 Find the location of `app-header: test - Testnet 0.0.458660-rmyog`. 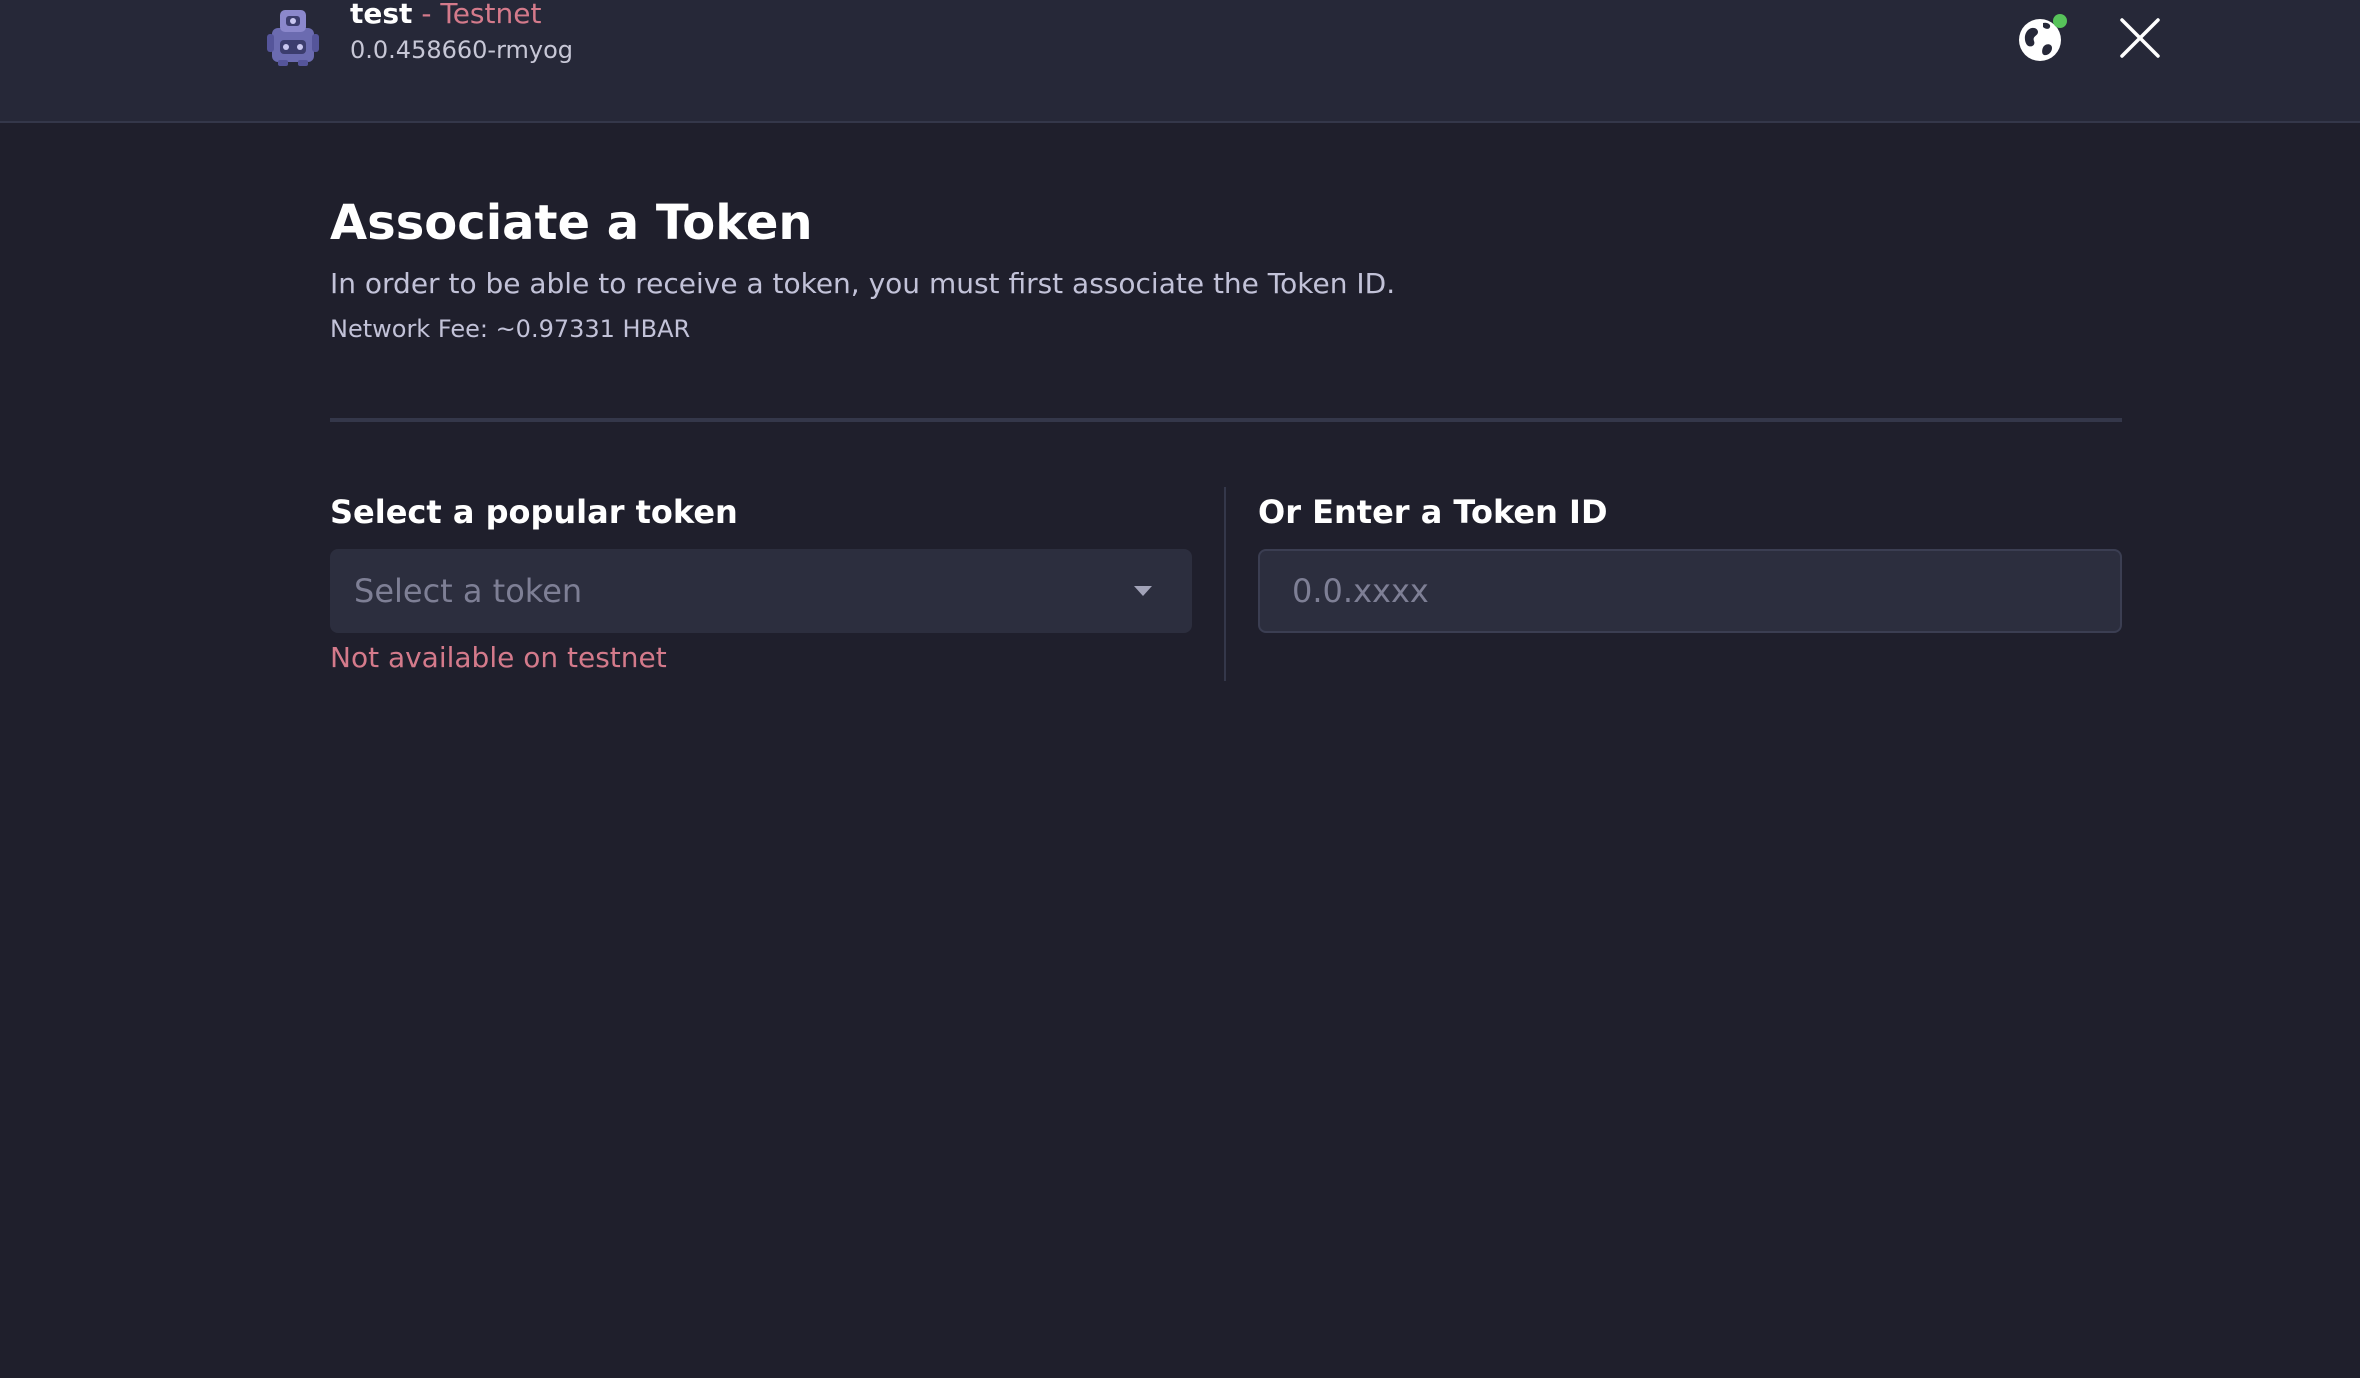

app-header: test - Testnet 0.0.458660-rmyog is located at coordinates (1180, 61).